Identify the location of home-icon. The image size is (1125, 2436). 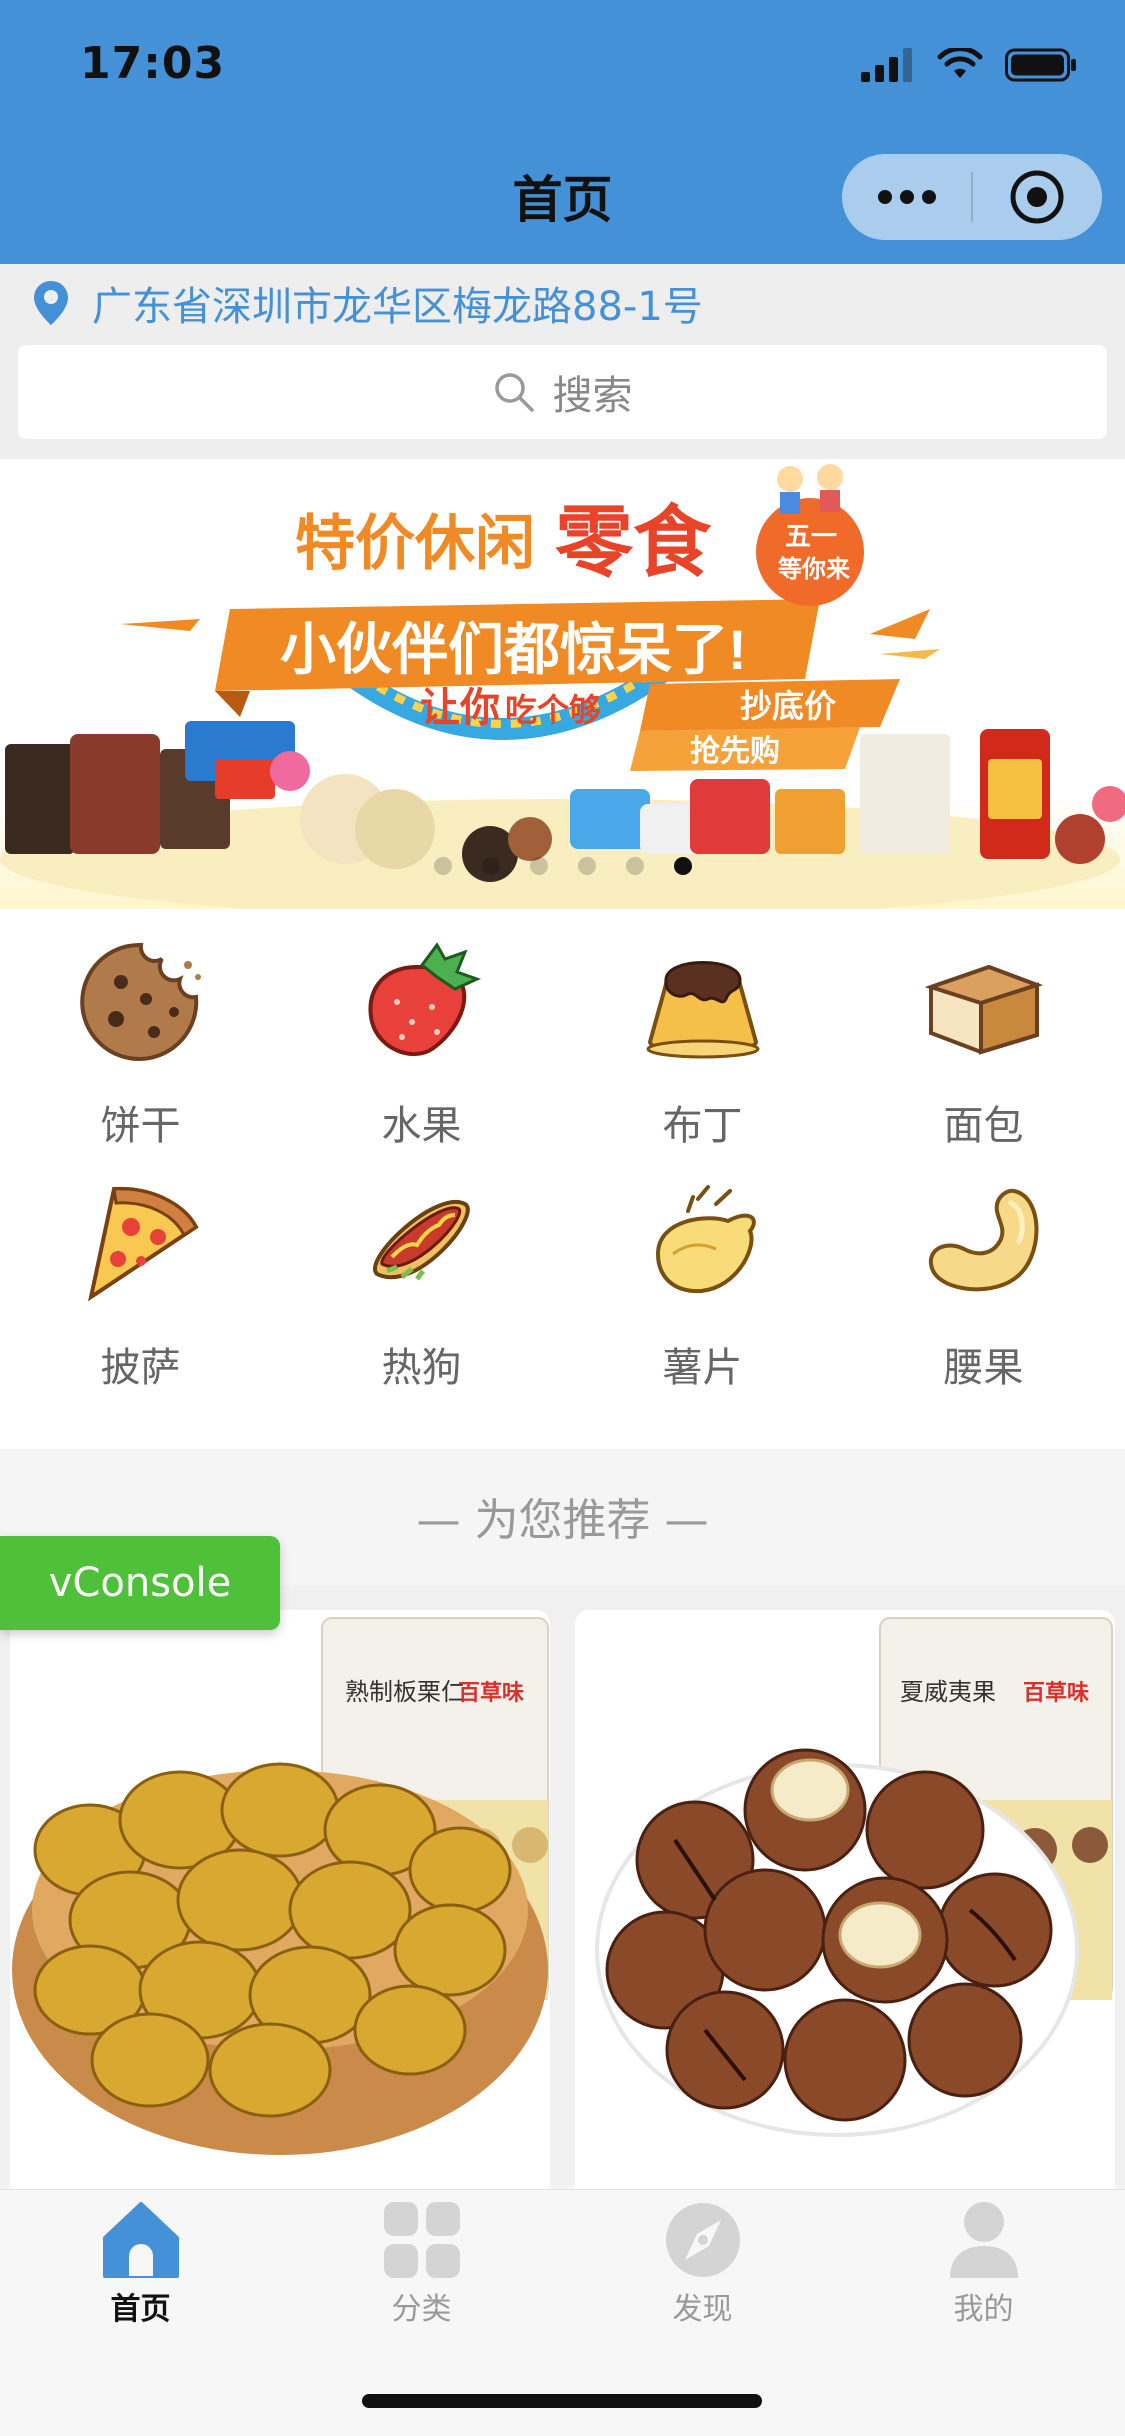
(140, 2240).